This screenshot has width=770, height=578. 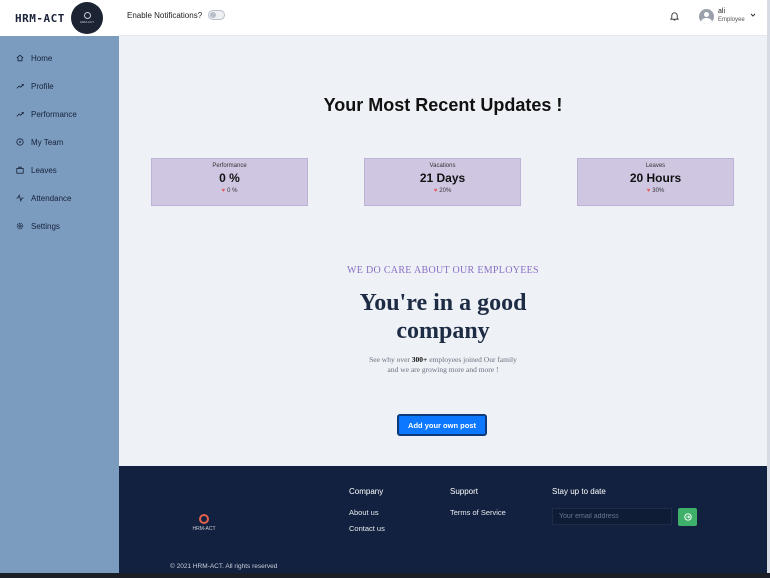 What do you see at coordinates (443, 105) in the screenshot?
I see `page-title: Your Most Recent Updates !` at bounding box center [443, 105].